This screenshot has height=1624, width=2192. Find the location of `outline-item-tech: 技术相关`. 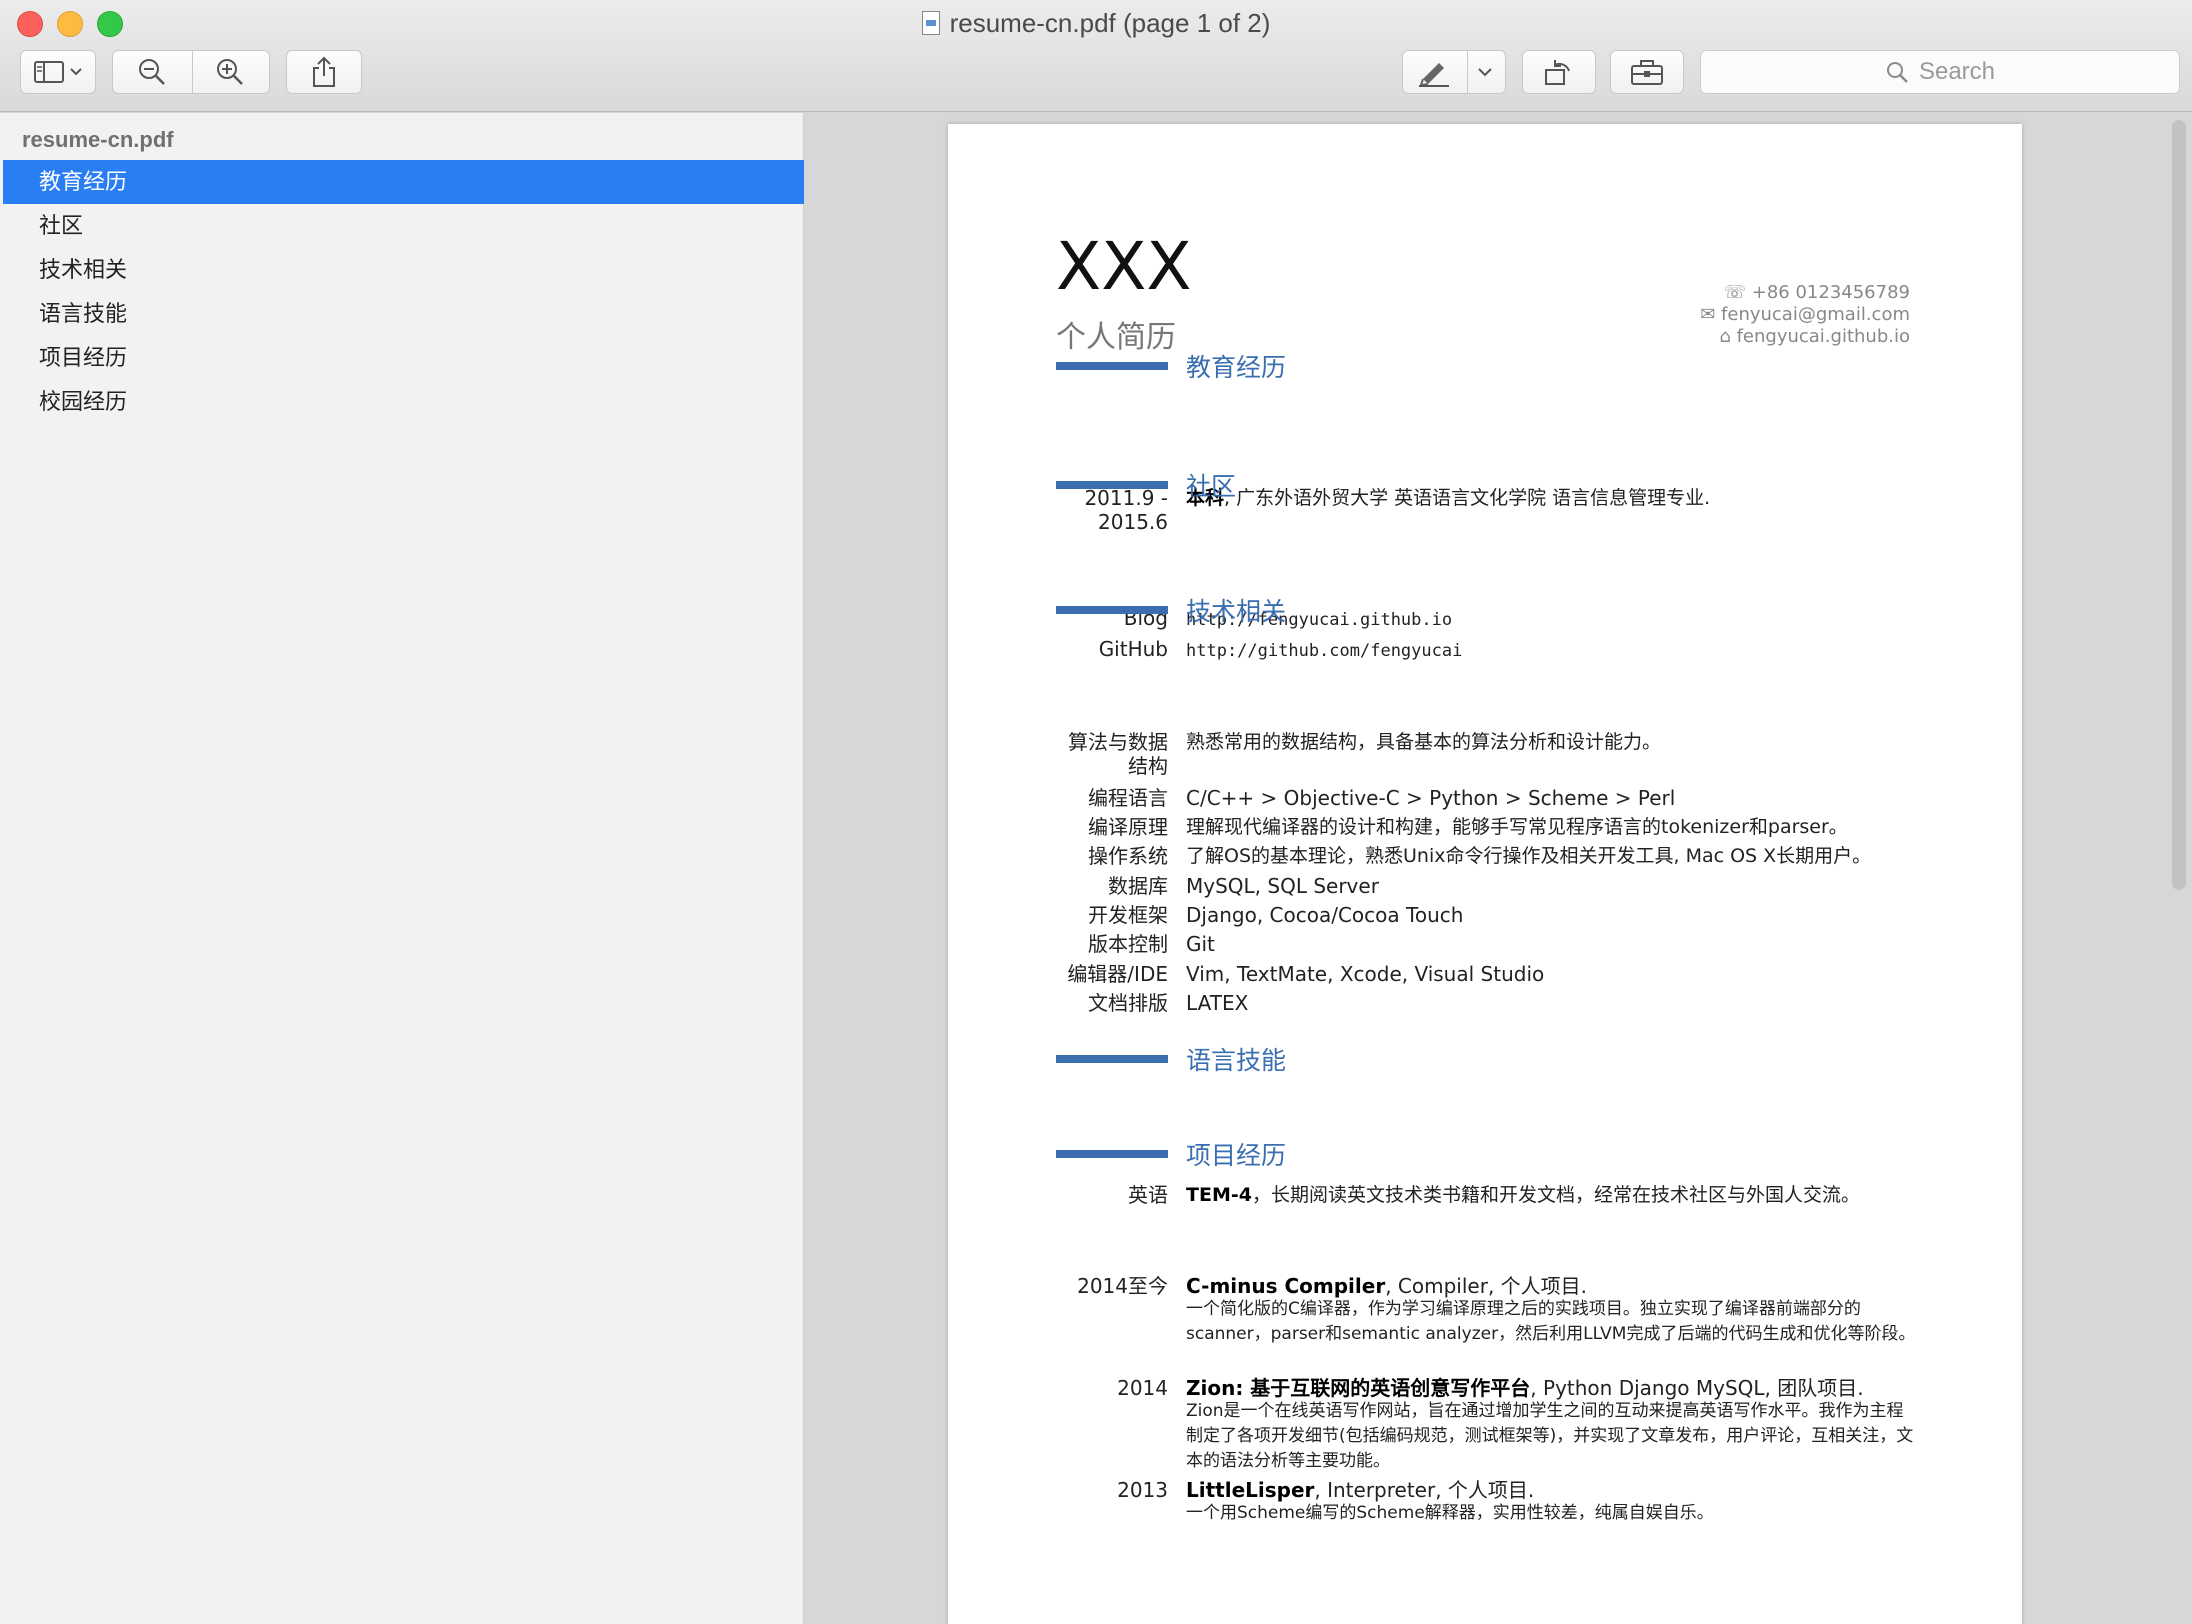

outline-item-tech: 技术相关 is located at coordinates (403, 270).